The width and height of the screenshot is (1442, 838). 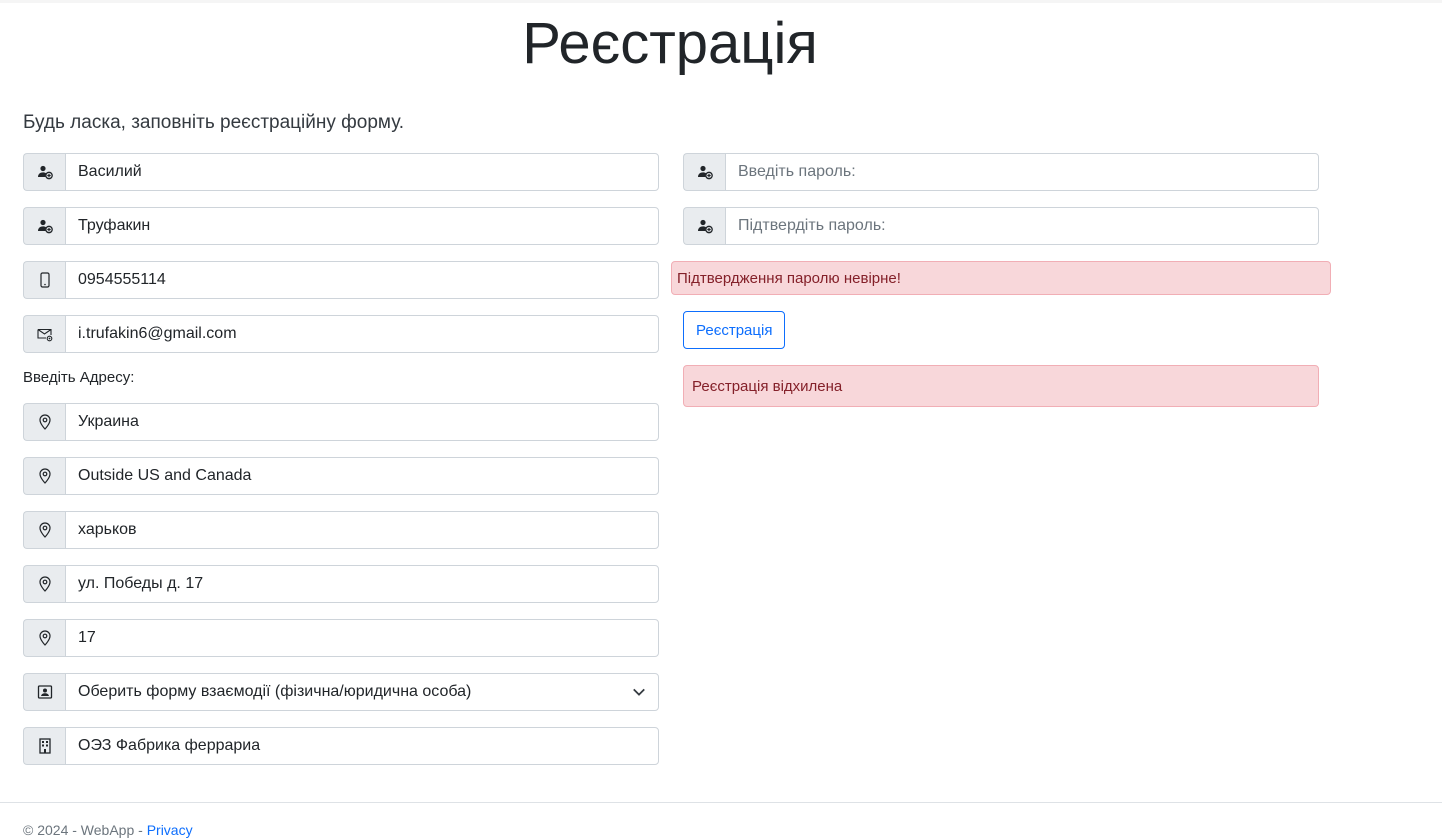 What do you see at coordinates (362, 226) in the screenshot?
I see `last-name-input: Труфакин` at bounding box center [362, 226].